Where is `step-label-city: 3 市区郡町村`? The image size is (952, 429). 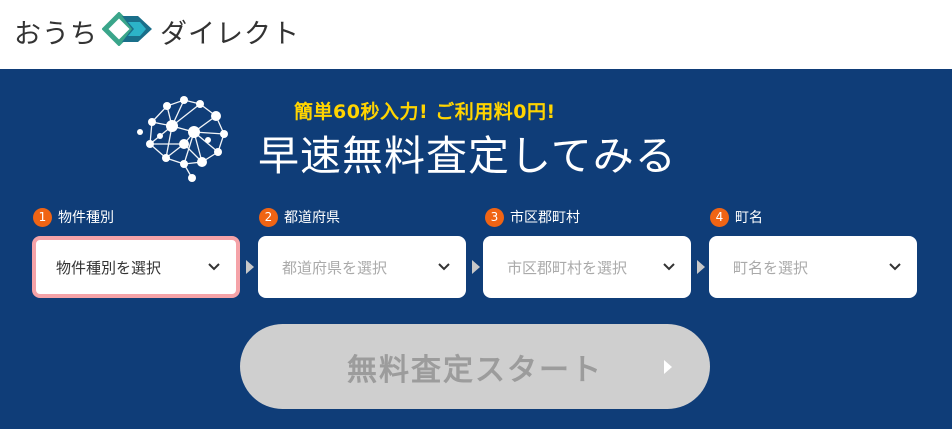 step-label-city: 3 市区郡町村 is located at coordinates (532, 217).